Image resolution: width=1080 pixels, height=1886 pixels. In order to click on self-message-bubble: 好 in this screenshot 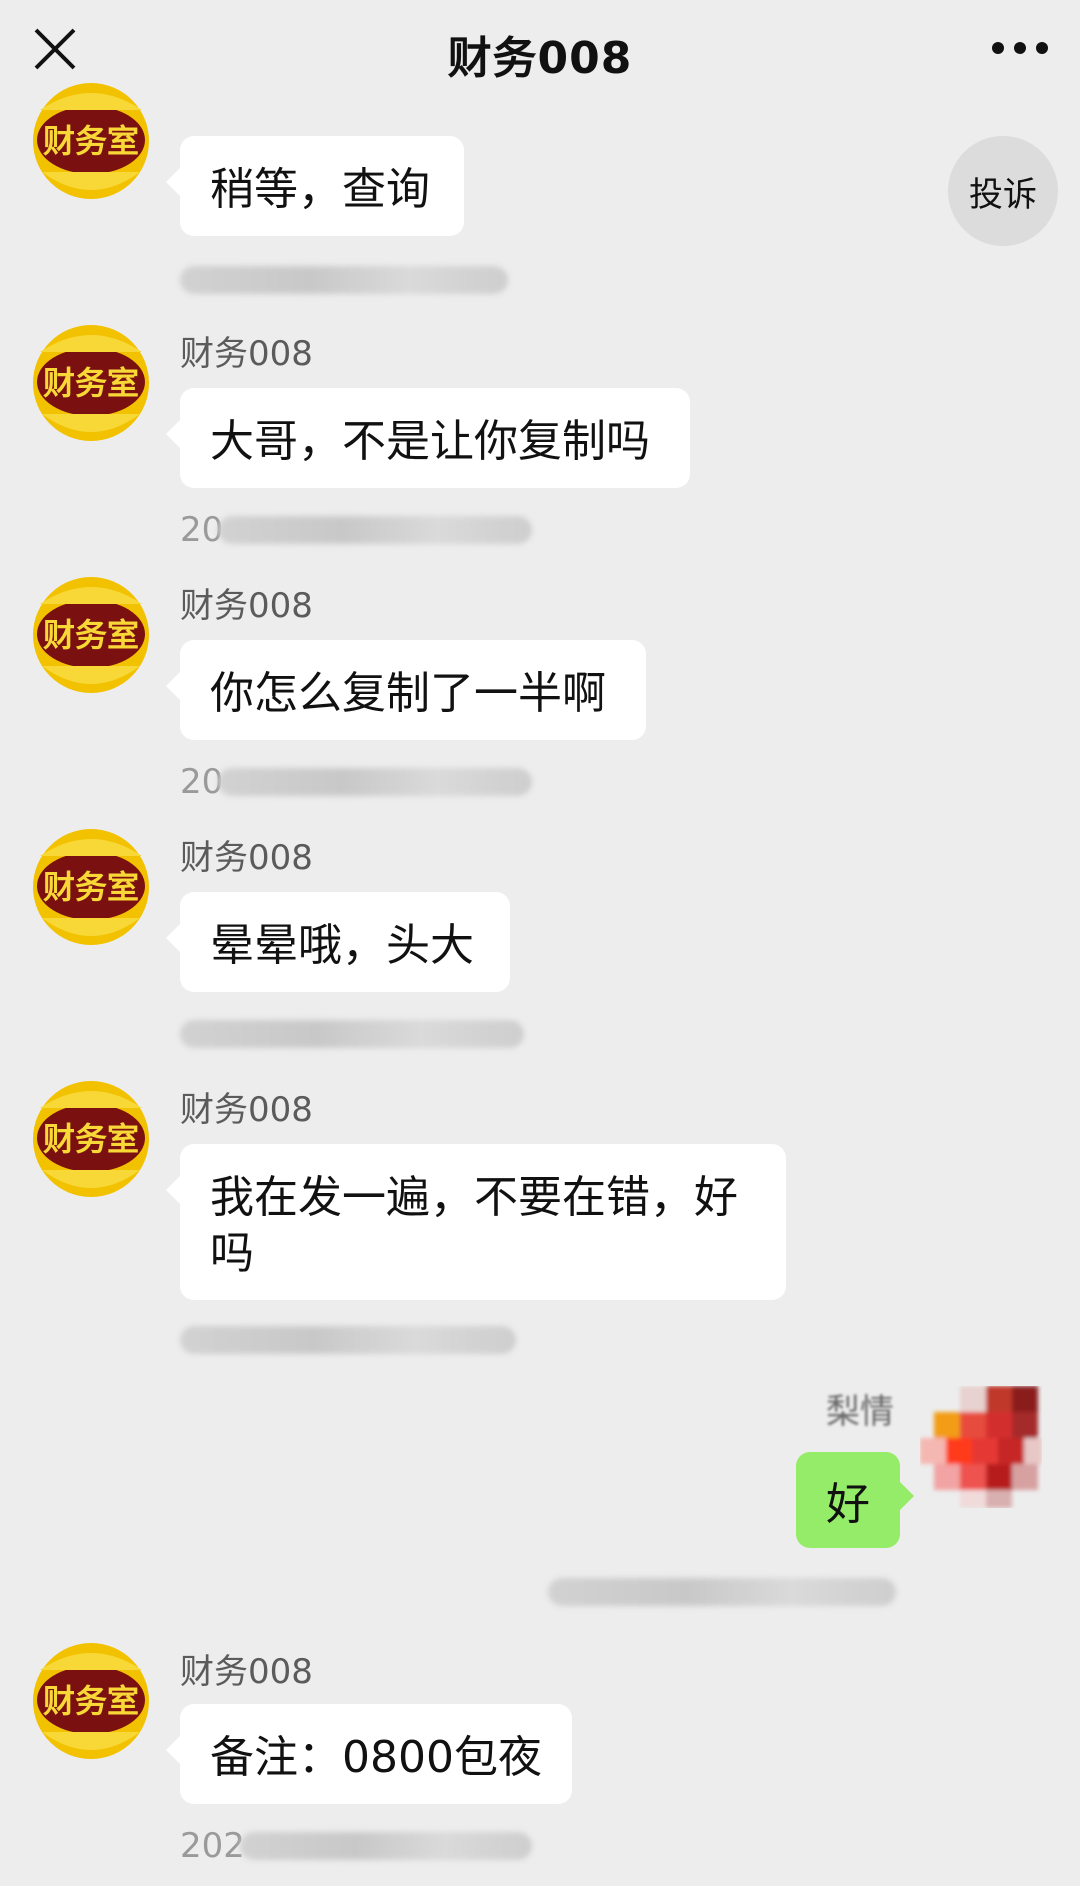, I will do `click(855, 1500)`.